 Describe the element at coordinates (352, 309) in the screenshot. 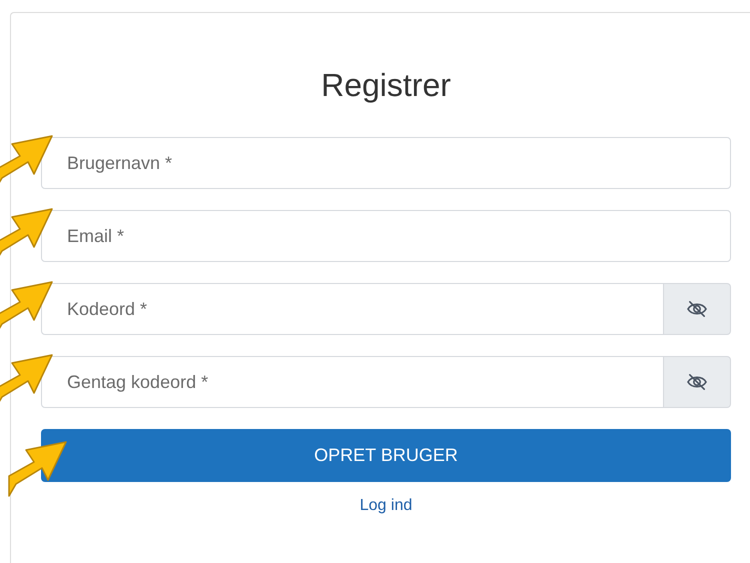

I see `password-field: Kodeord *` at that location.